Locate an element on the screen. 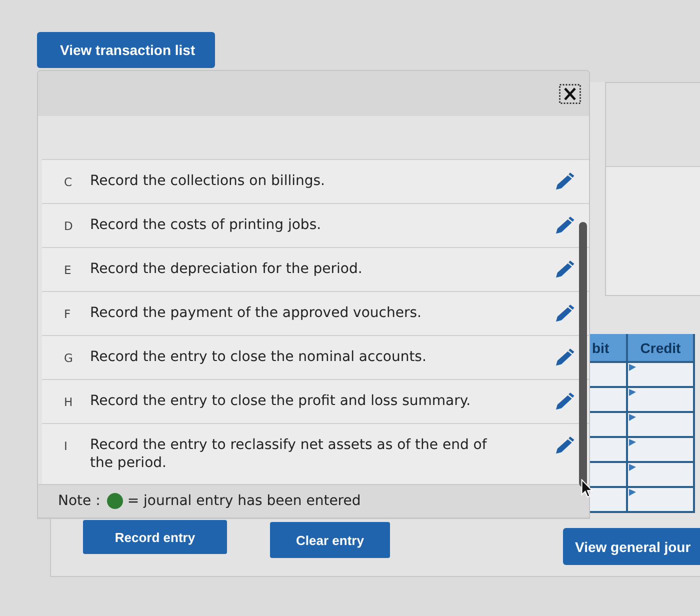 Image resolution: width=700 pixels, height=616 pixels. transaction-description: Record the costs of printing jobs. is located at coordinates (206, 225).